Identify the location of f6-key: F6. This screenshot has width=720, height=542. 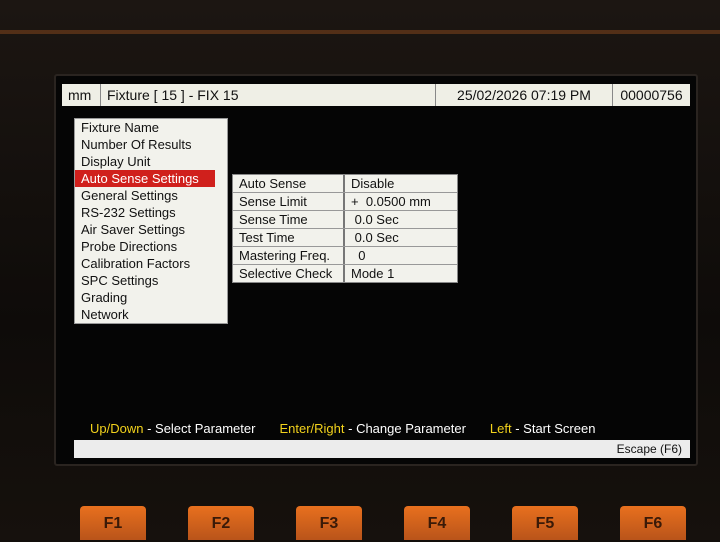
(653, 523).